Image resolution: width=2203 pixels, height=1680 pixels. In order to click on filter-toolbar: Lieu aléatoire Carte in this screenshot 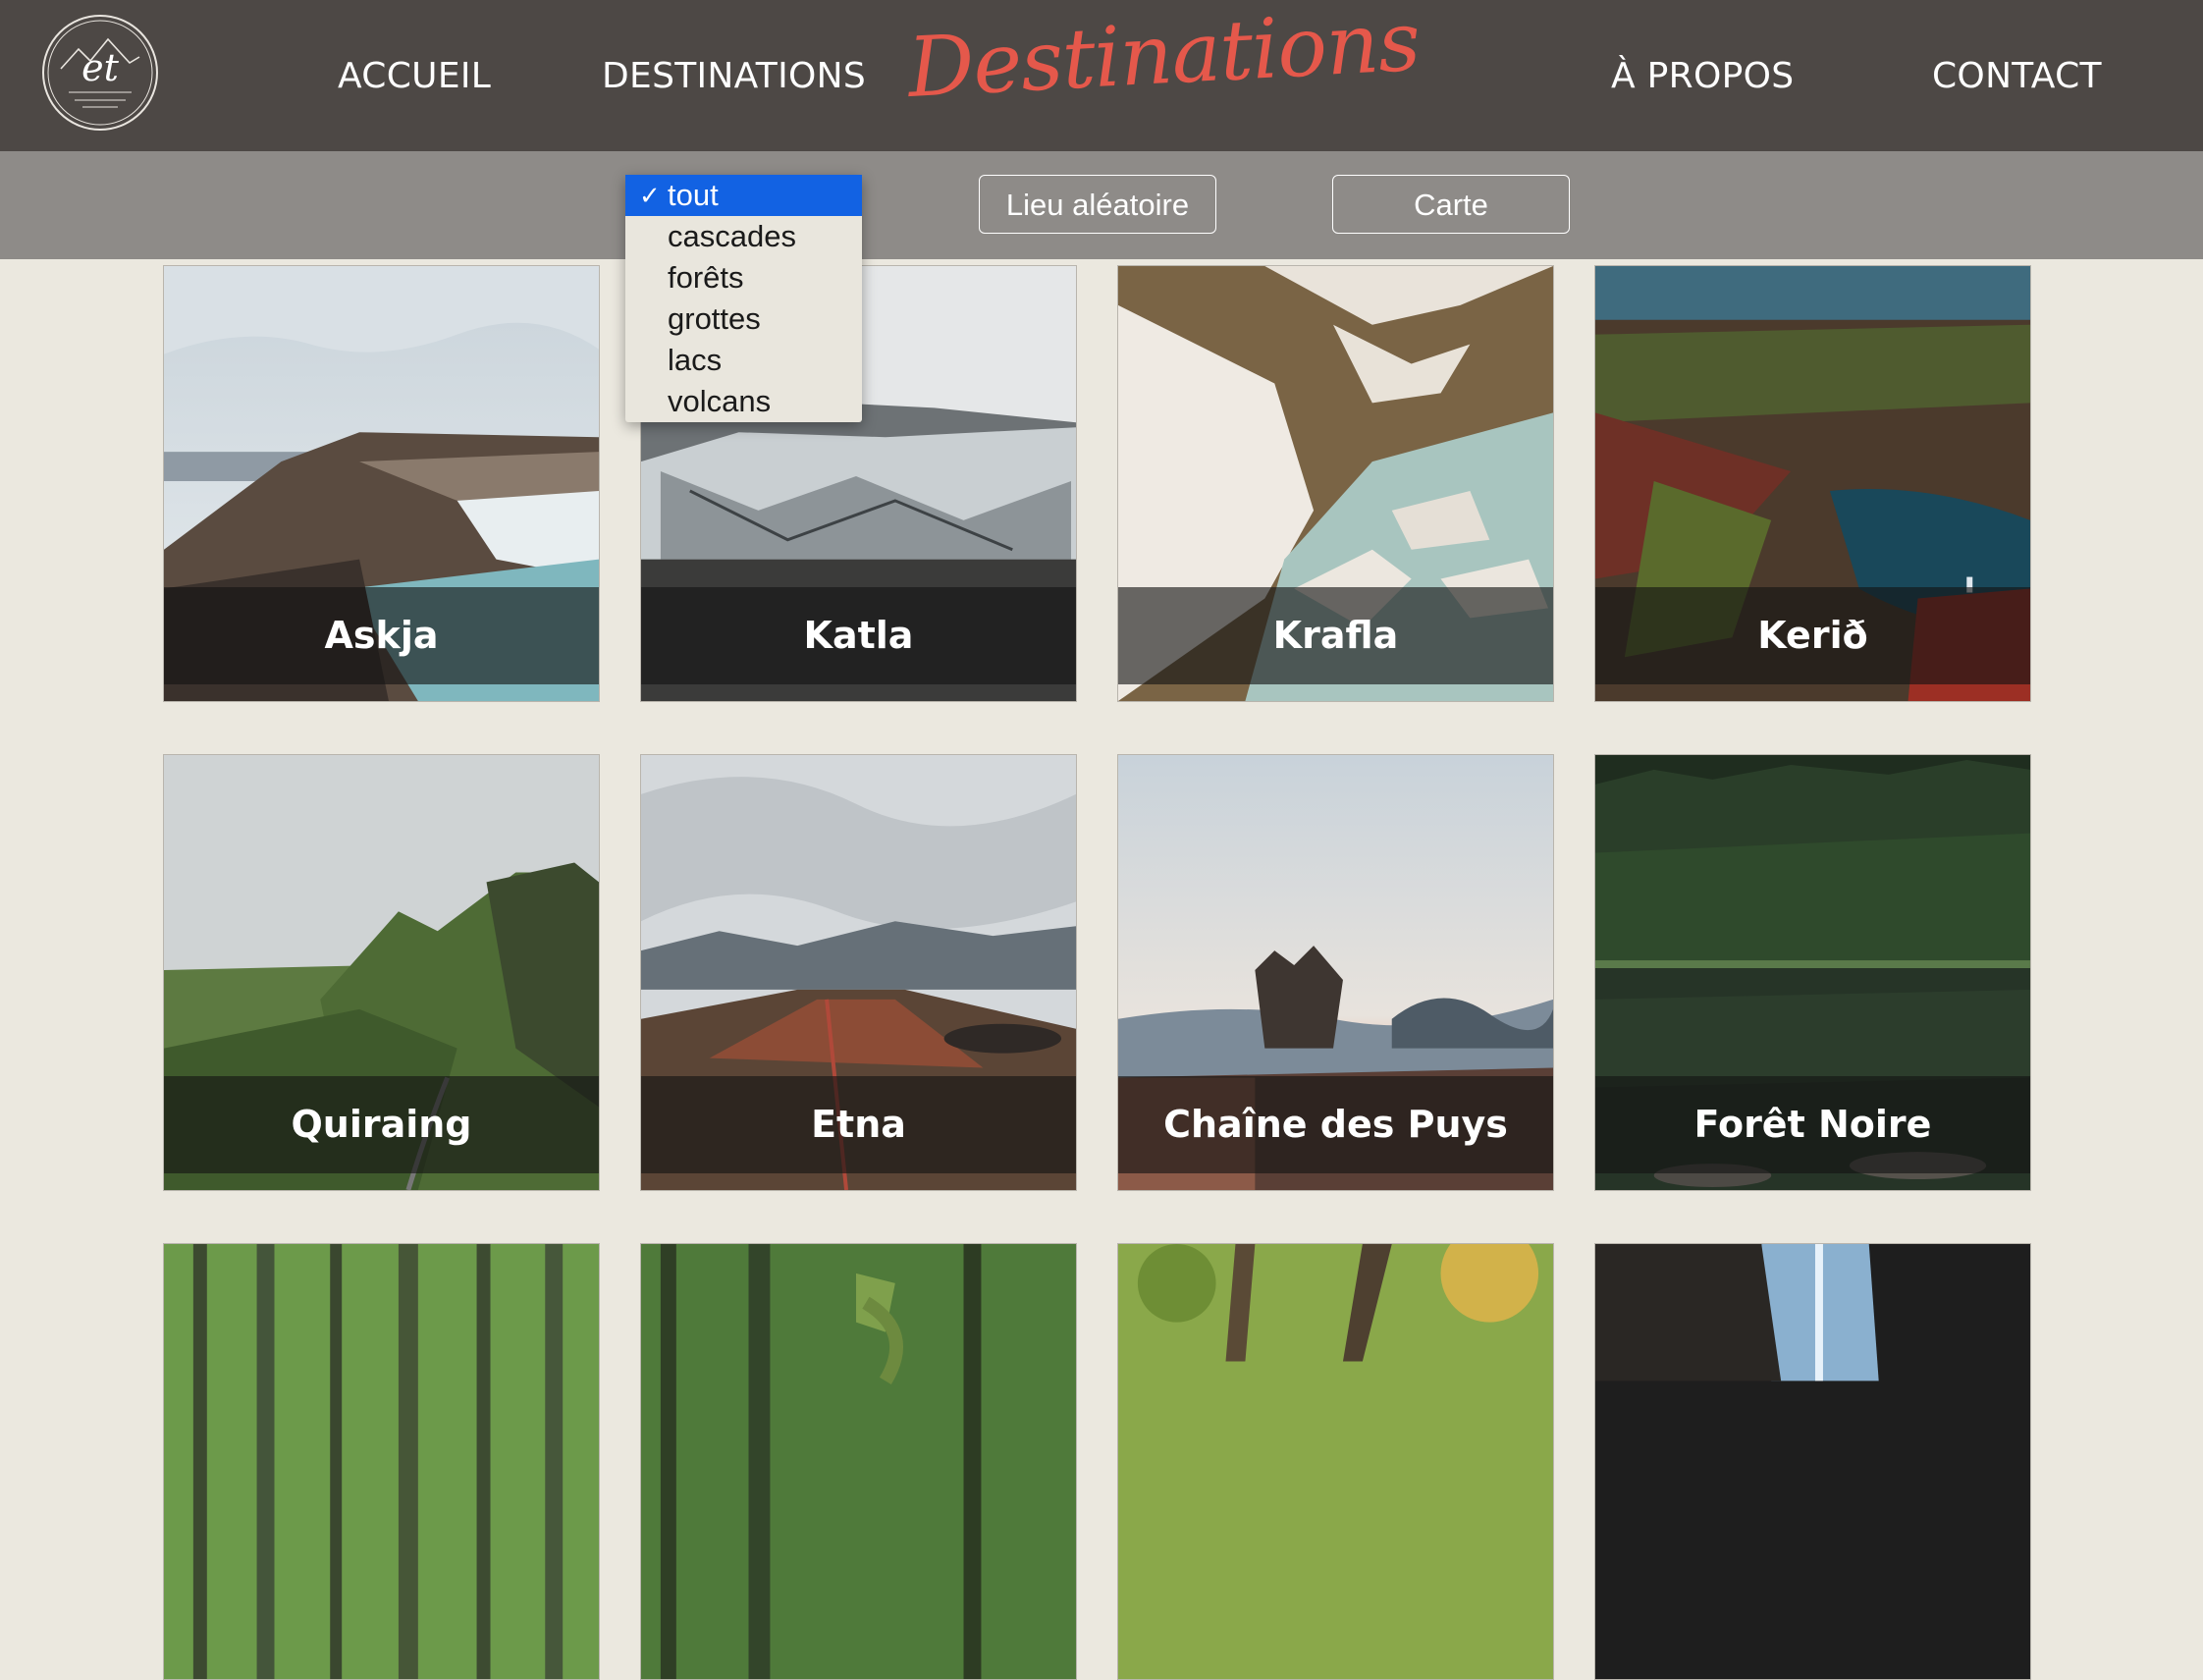, I will do `click(1102, 205)`.